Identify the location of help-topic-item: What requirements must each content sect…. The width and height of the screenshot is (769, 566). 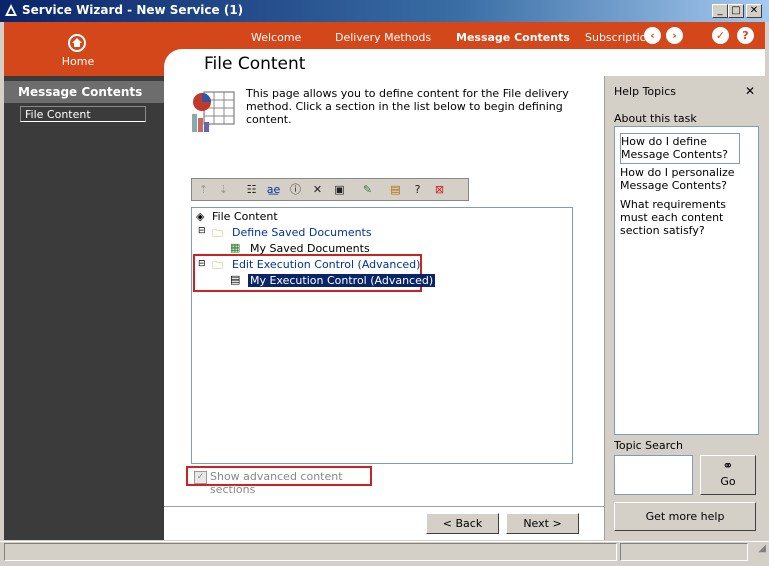
(682, 217).